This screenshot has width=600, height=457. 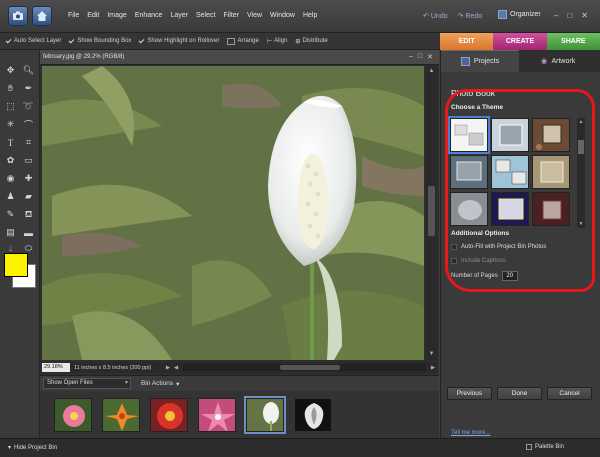 What do you see at coordinates (313, 415) in the screenshot?
I see `thumbnail-black-white-flower` at bounding box center [313, 415].